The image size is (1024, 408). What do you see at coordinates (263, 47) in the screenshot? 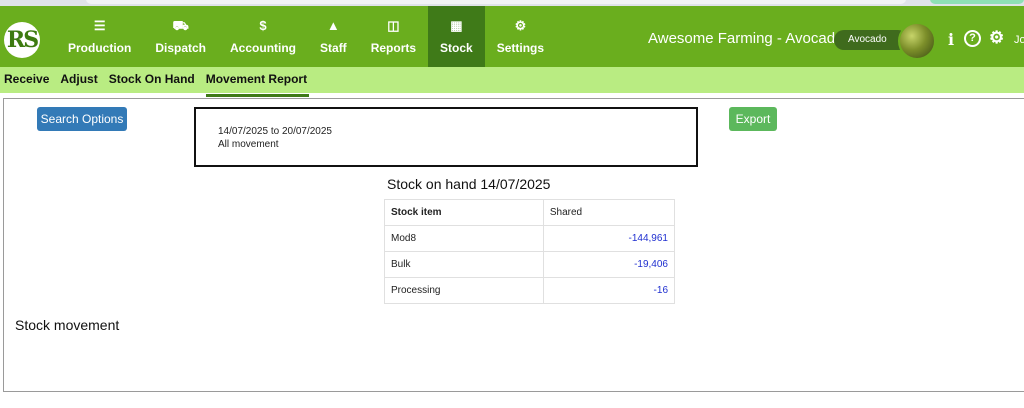
I see `nav-label: Accounting` at bounding box center [263, 47].